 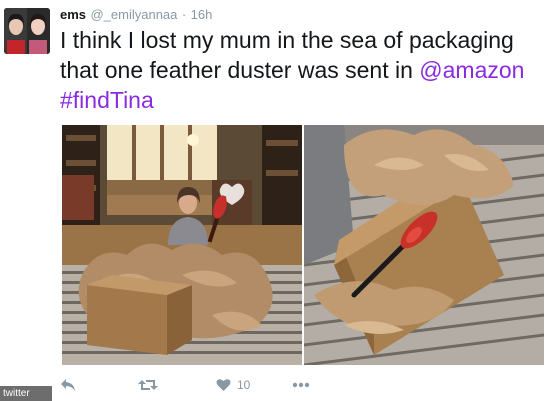 What do you see at coordinates (107, 100) in the screenshot?
I see `hashtag-link: #findTina` at bounding box center [107, 100].